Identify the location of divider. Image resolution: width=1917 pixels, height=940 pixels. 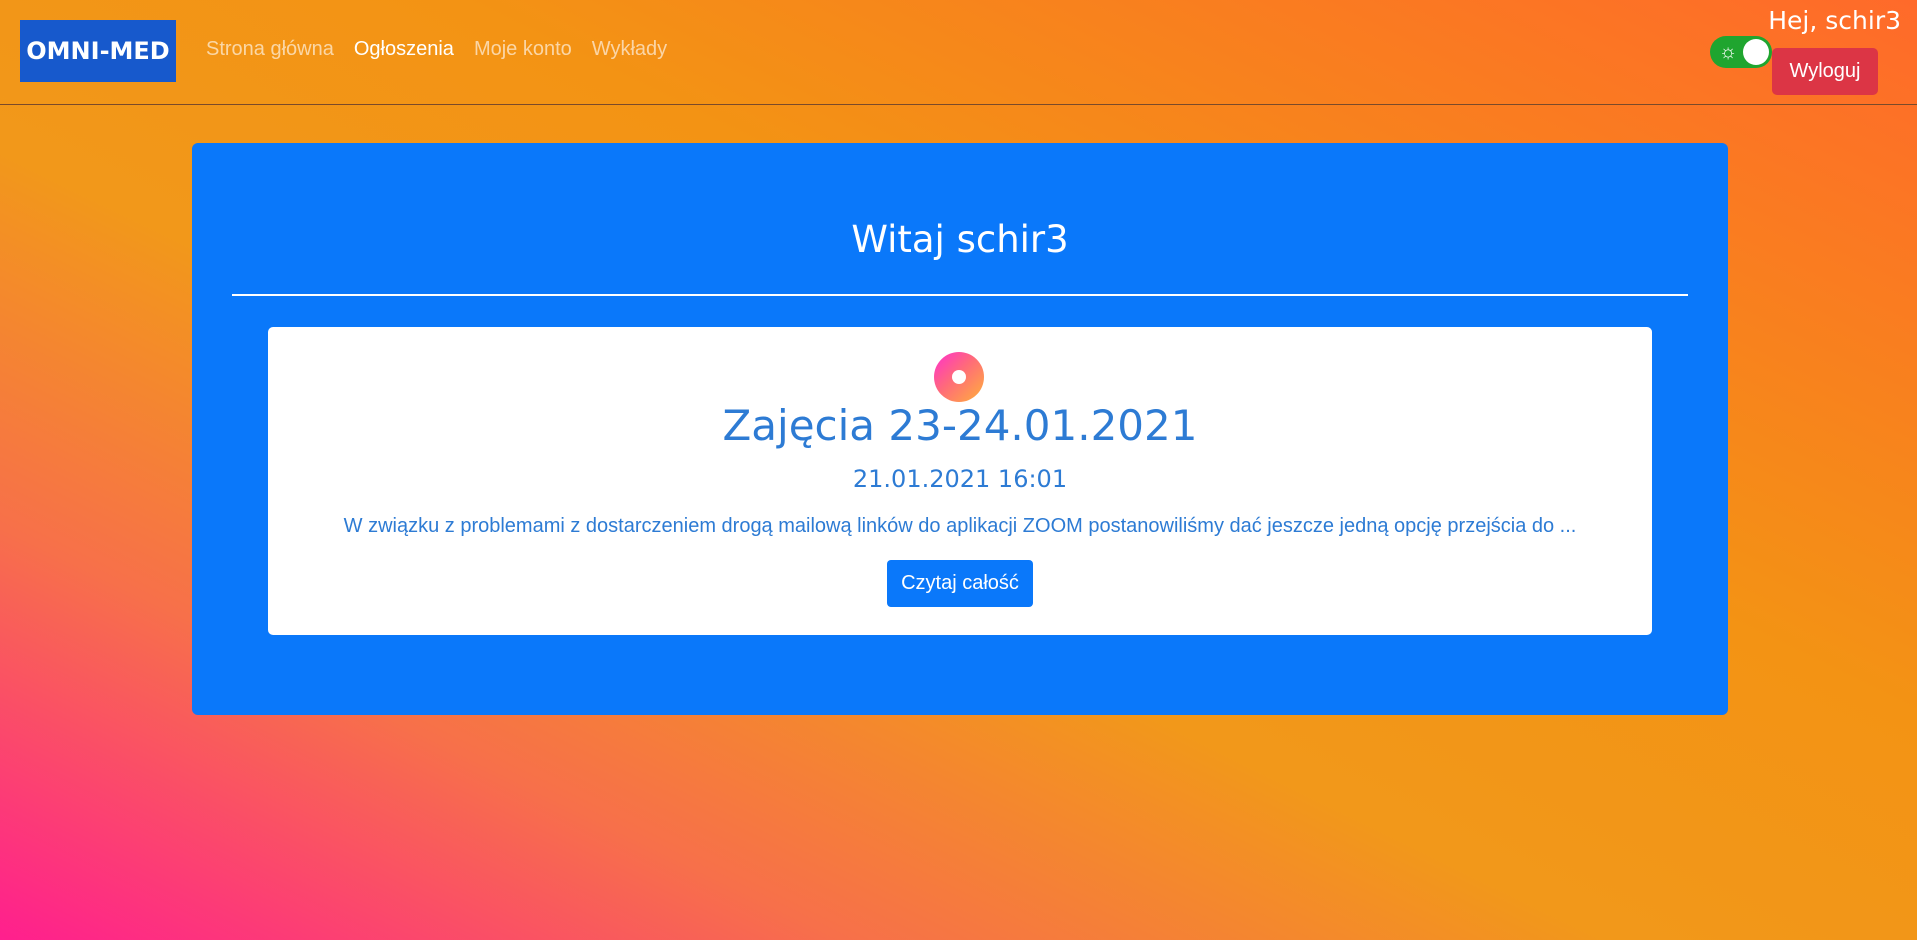
(960, 295).